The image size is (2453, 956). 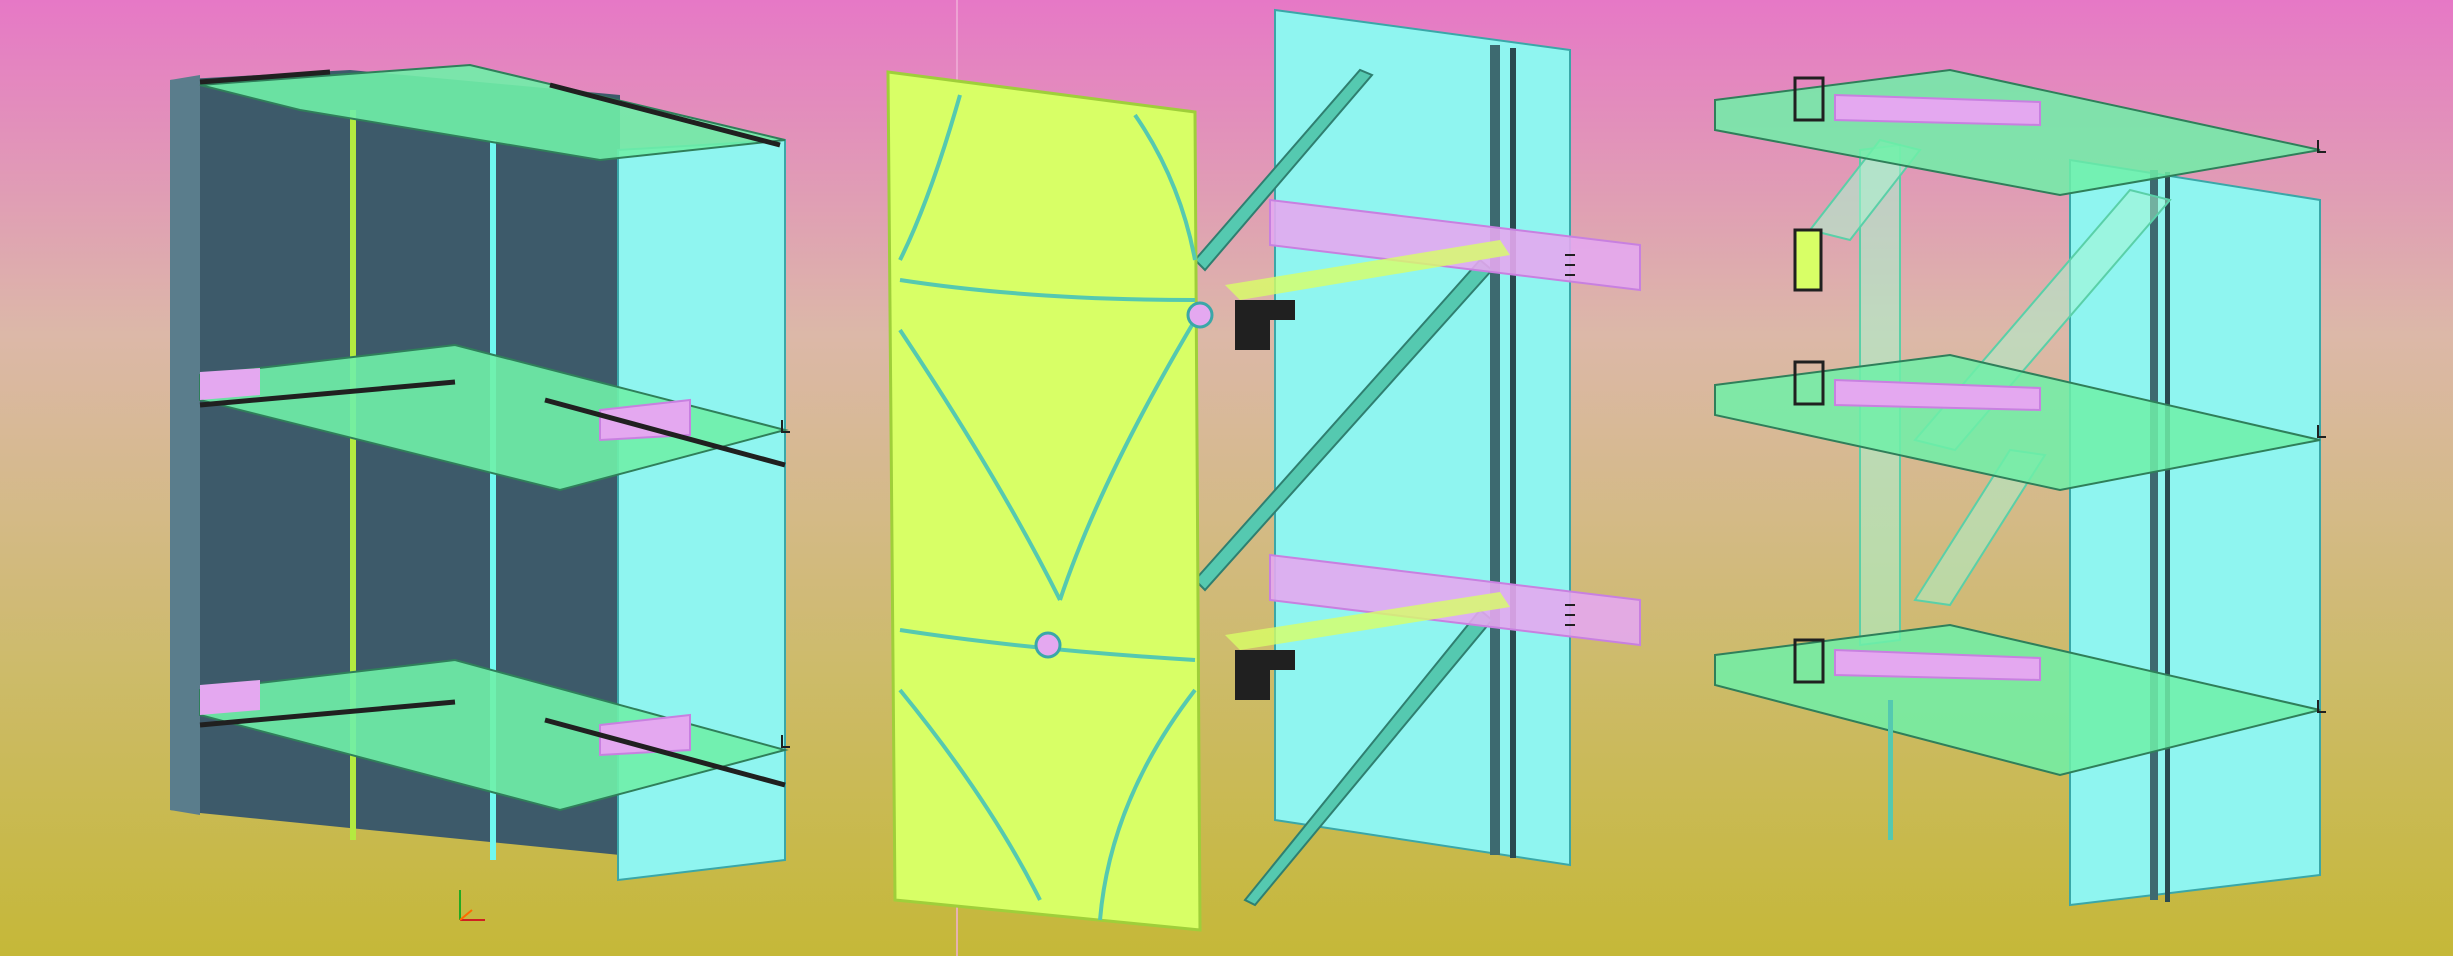 What do you see at coordinates (1890, 770) in the screenshot?
I see `hanger-rod` at bounding box center [1890, 770].